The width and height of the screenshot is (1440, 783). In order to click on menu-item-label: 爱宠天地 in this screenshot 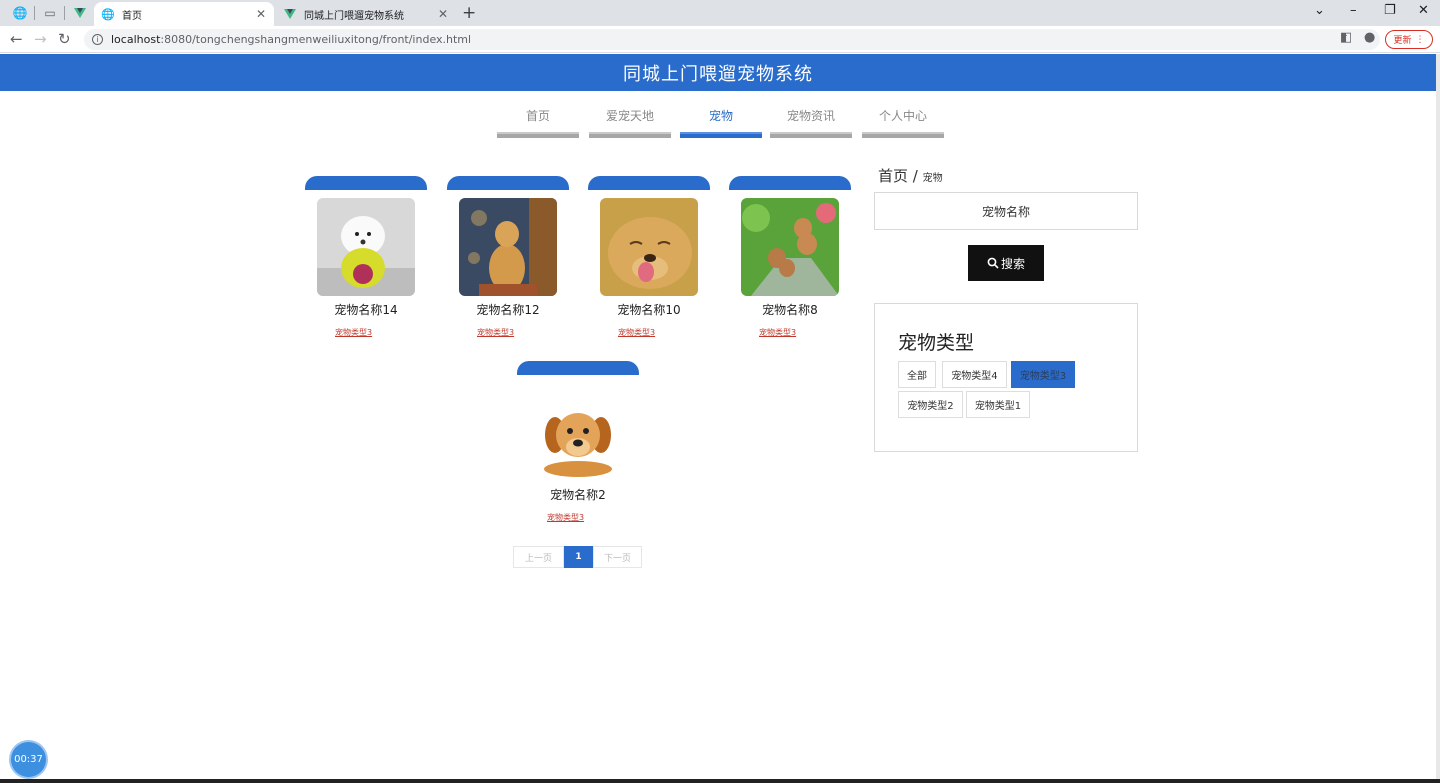, I will do `click(629, 116)`.